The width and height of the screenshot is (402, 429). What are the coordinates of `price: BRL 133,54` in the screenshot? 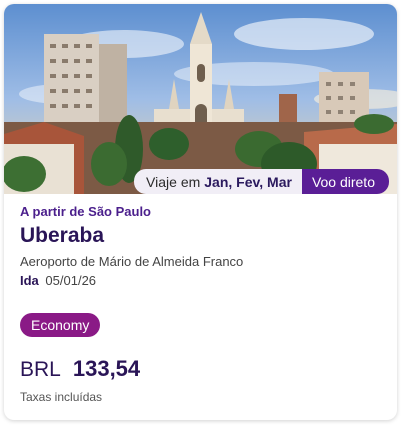 It's located at (80, 369).